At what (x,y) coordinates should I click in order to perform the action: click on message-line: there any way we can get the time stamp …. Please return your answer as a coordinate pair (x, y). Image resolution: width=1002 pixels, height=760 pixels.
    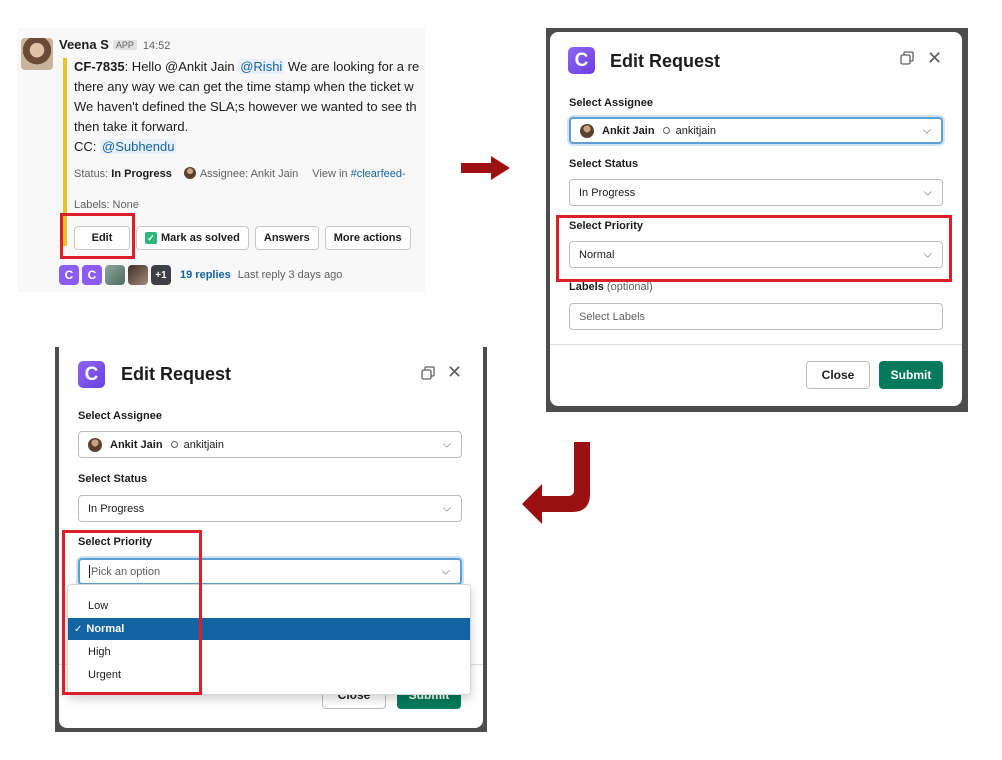
    Looking at the image, I should click on (244, 86).